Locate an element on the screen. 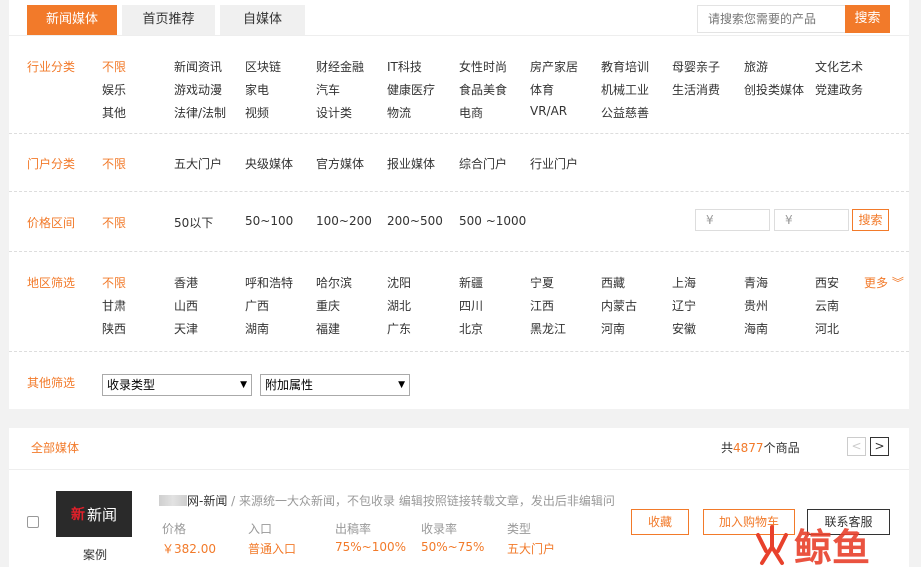 The height and width of the screenshot is (567, 921). industry-option: 不限 is located at coordinates (114, 66).